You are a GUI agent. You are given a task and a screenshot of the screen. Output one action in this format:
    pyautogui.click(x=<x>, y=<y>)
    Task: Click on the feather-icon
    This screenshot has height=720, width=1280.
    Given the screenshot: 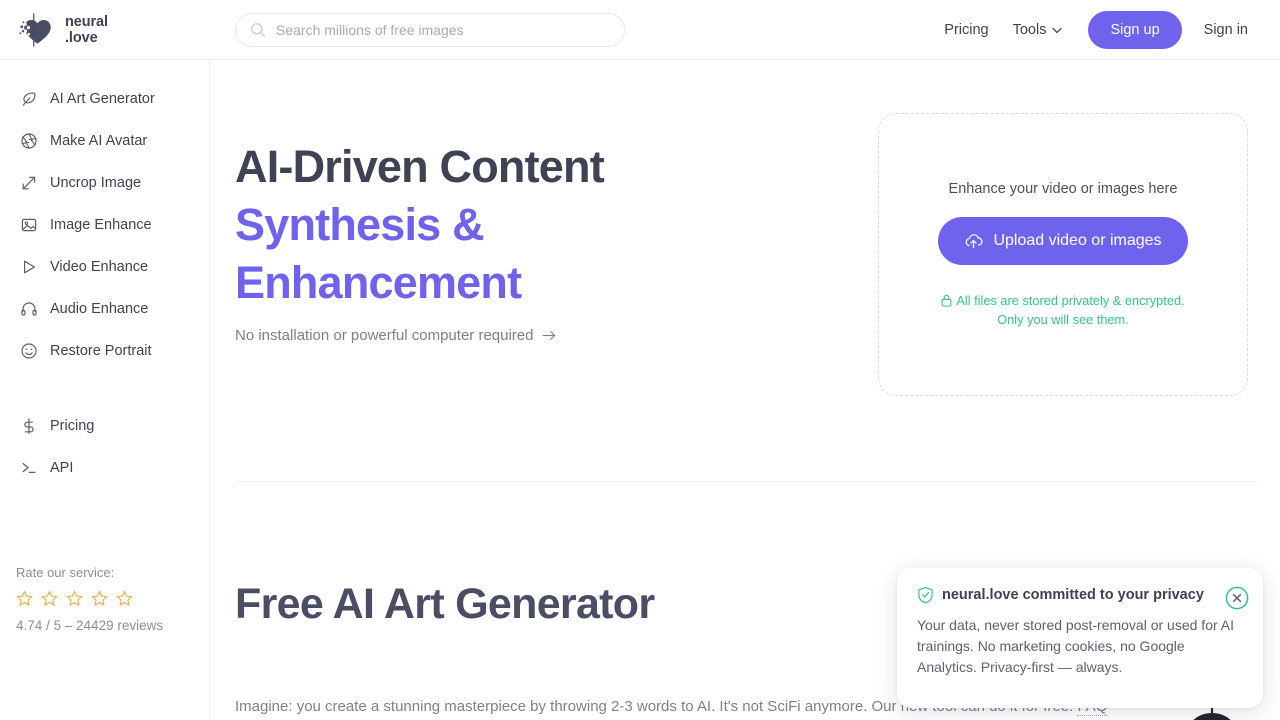 What is the action you would take?
    pyautogui.click(x=29, y=99)
    